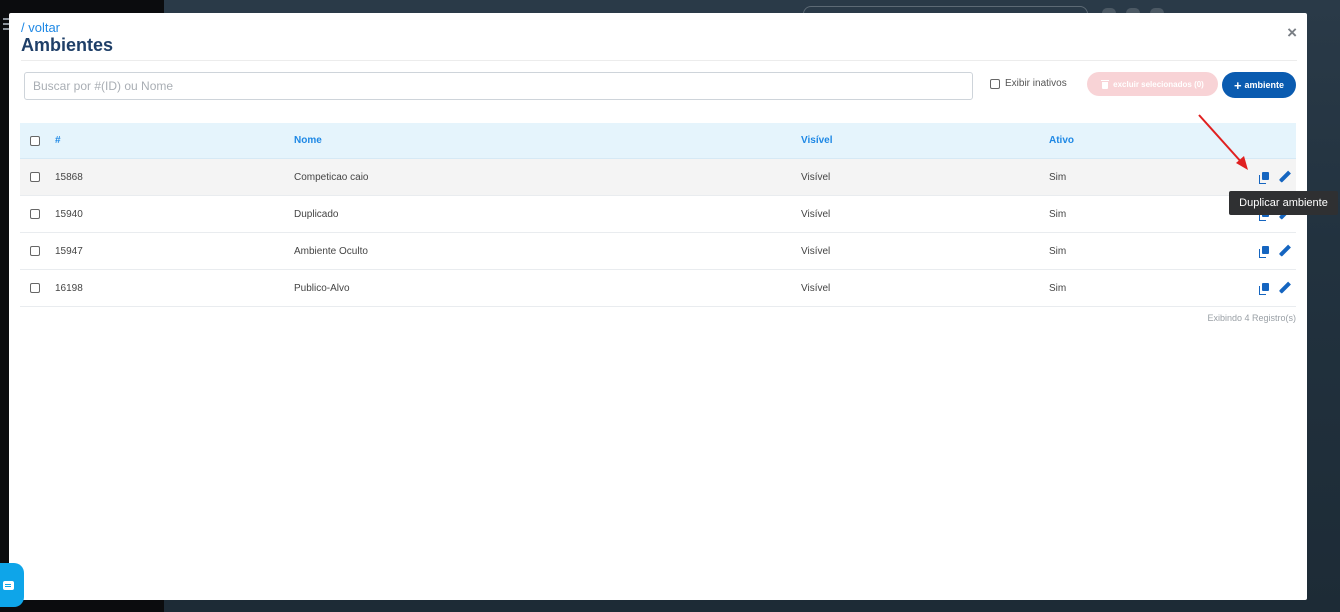  Describe the element at coordinates (35, 140) in the screenshot. I see `select-all-checkbox` at that location.